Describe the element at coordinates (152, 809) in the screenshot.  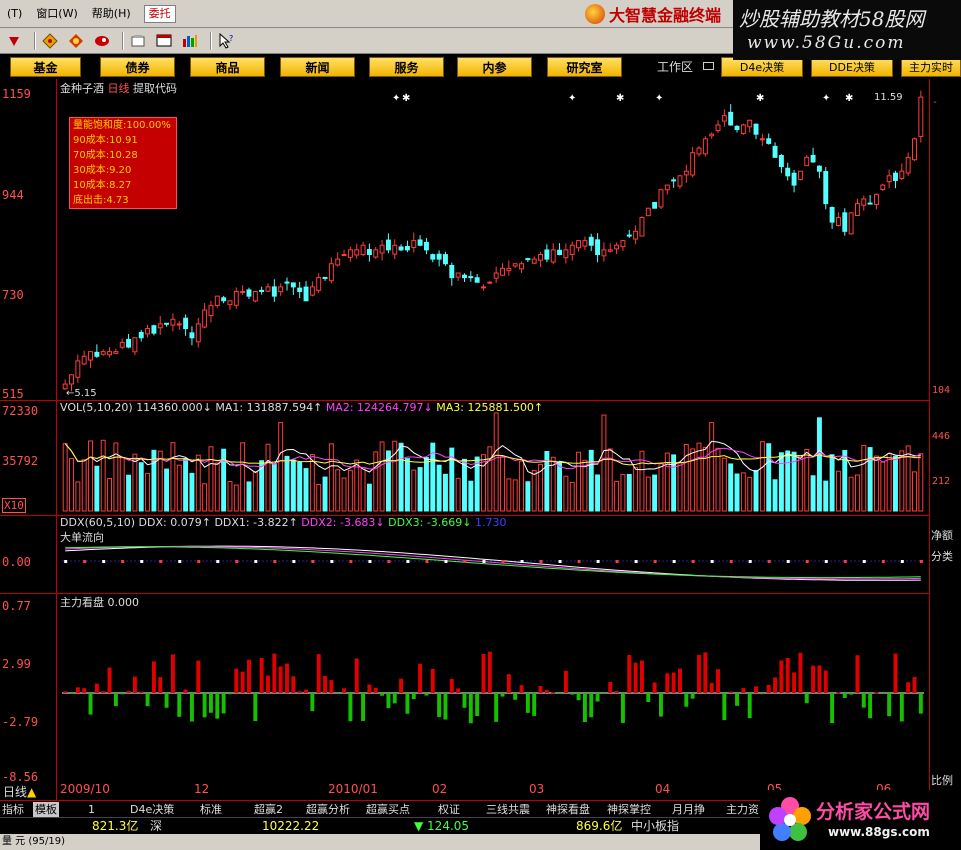
I see `tab-d4e: D4e决策` at that location.